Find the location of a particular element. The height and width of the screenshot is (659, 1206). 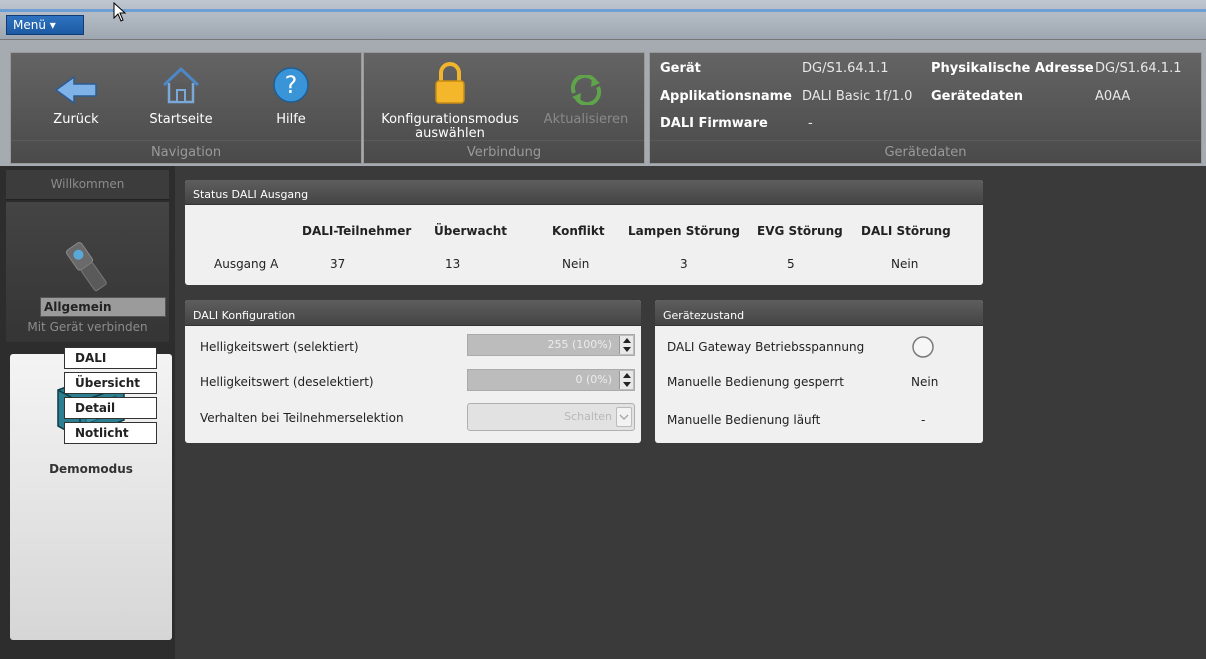

device-state-panel-title: Gerätezustand is located at coordinates (819, 313).